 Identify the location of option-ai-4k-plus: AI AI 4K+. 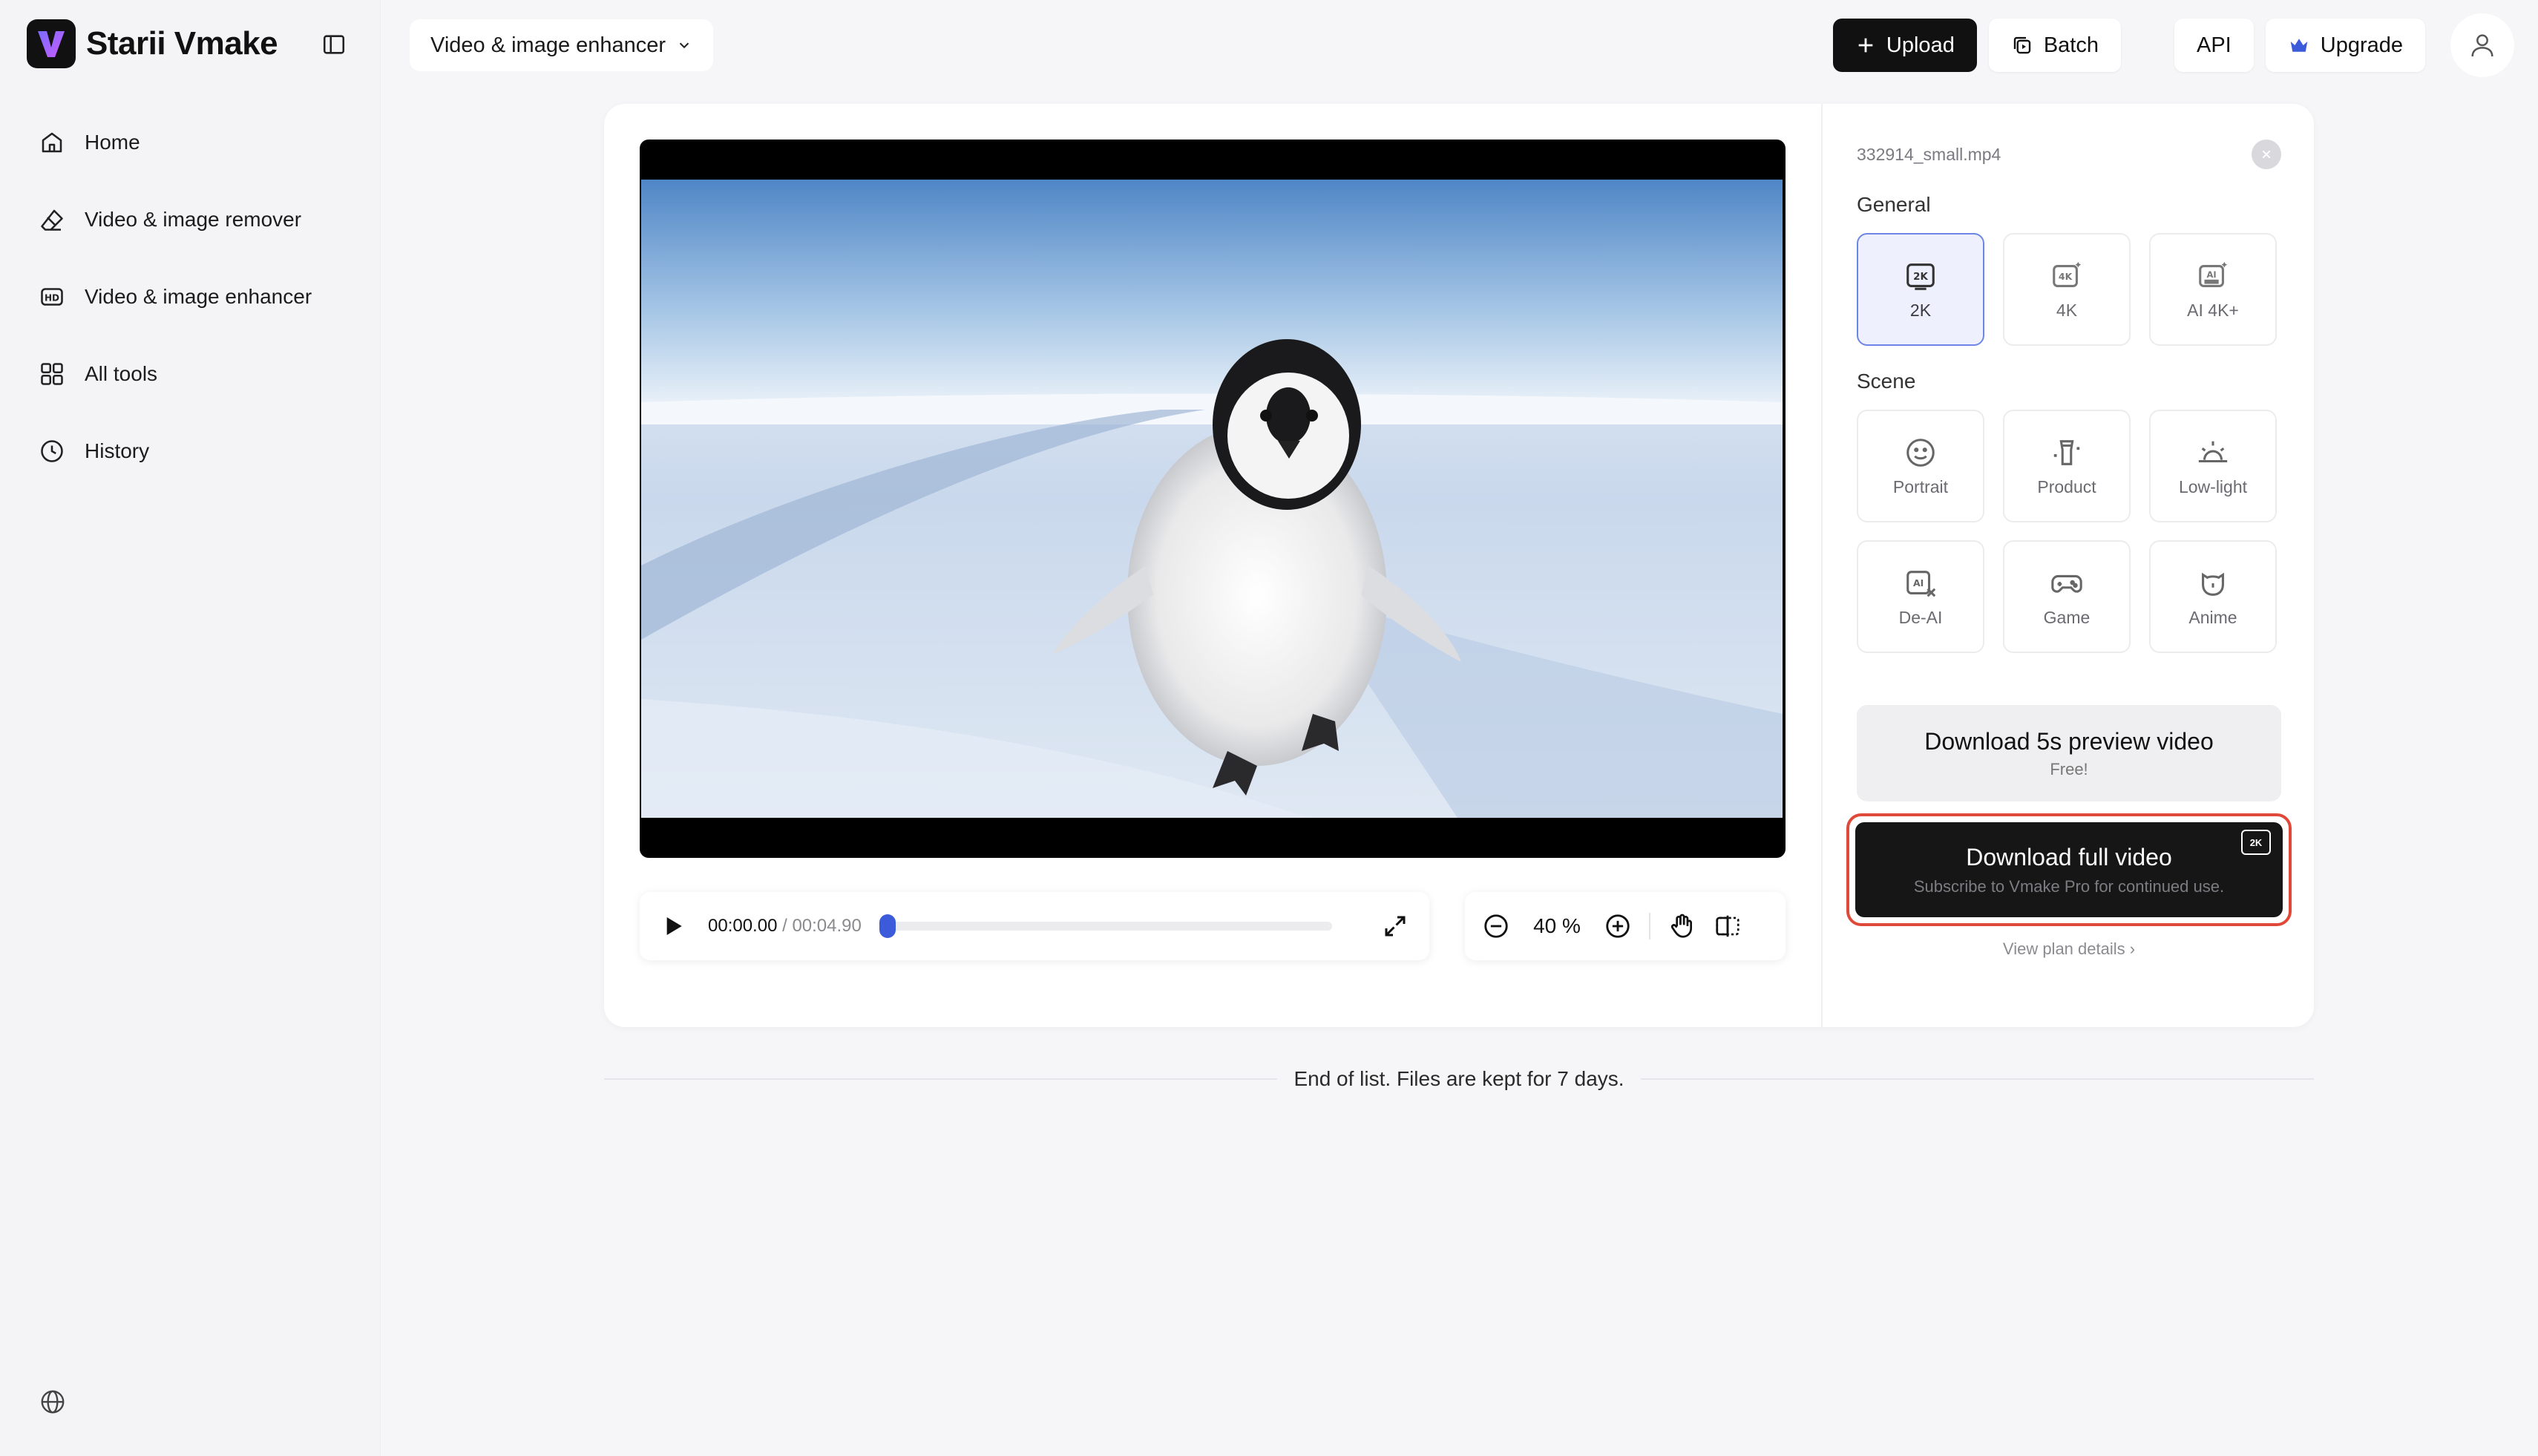
(2213, 289).